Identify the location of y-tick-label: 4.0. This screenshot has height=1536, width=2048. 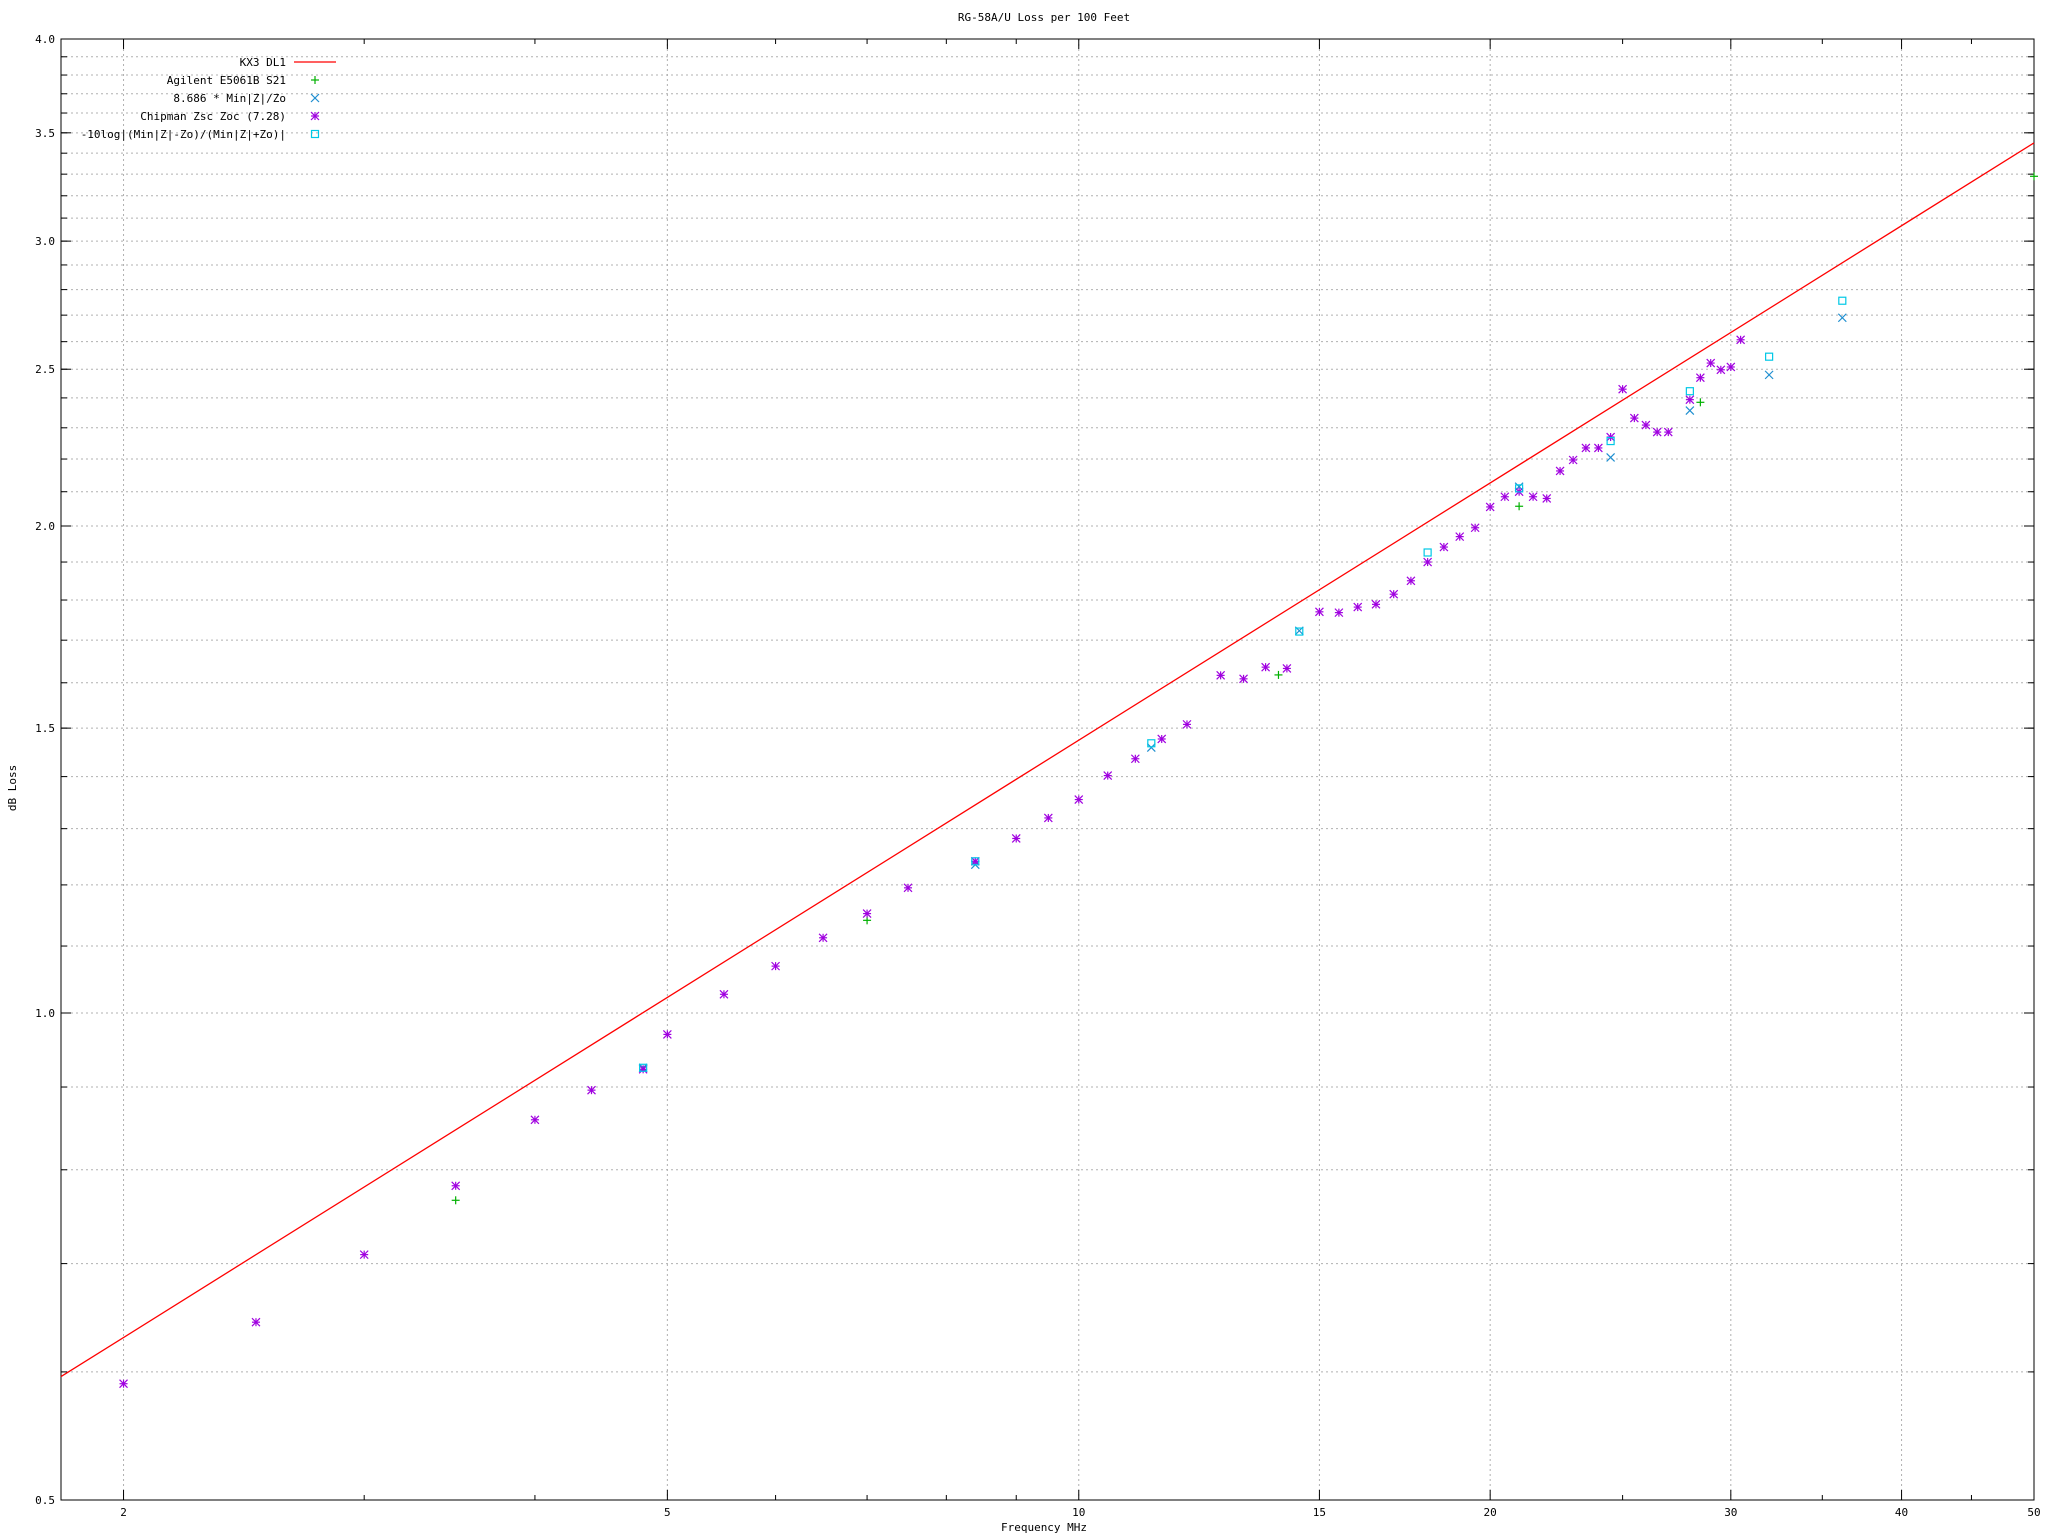
(45, 39).